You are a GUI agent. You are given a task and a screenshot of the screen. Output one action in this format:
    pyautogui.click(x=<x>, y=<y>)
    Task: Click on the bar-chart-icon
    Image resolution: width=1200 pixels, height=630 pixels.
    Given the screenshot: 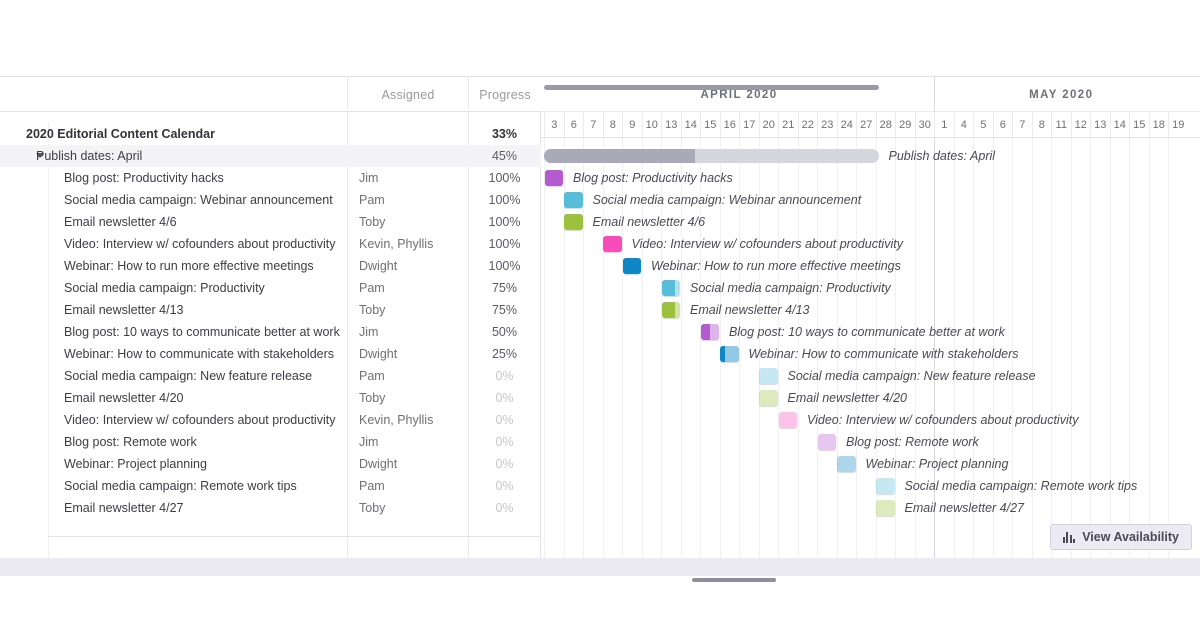 What is the action you would take?
    pyautogui.click(x=1069, y=537)
    